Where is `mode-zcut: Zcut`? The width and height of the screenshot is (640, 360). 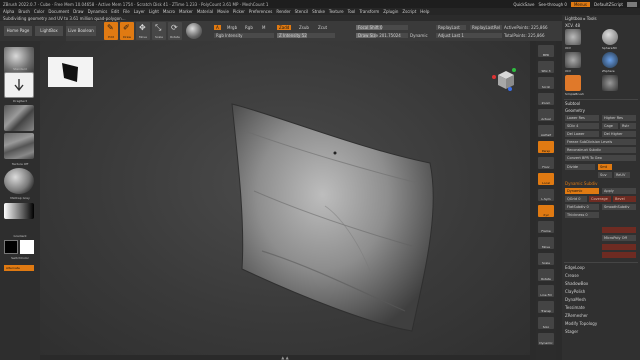
mode-zcut: Zcut is located at coordinates (322, 27).